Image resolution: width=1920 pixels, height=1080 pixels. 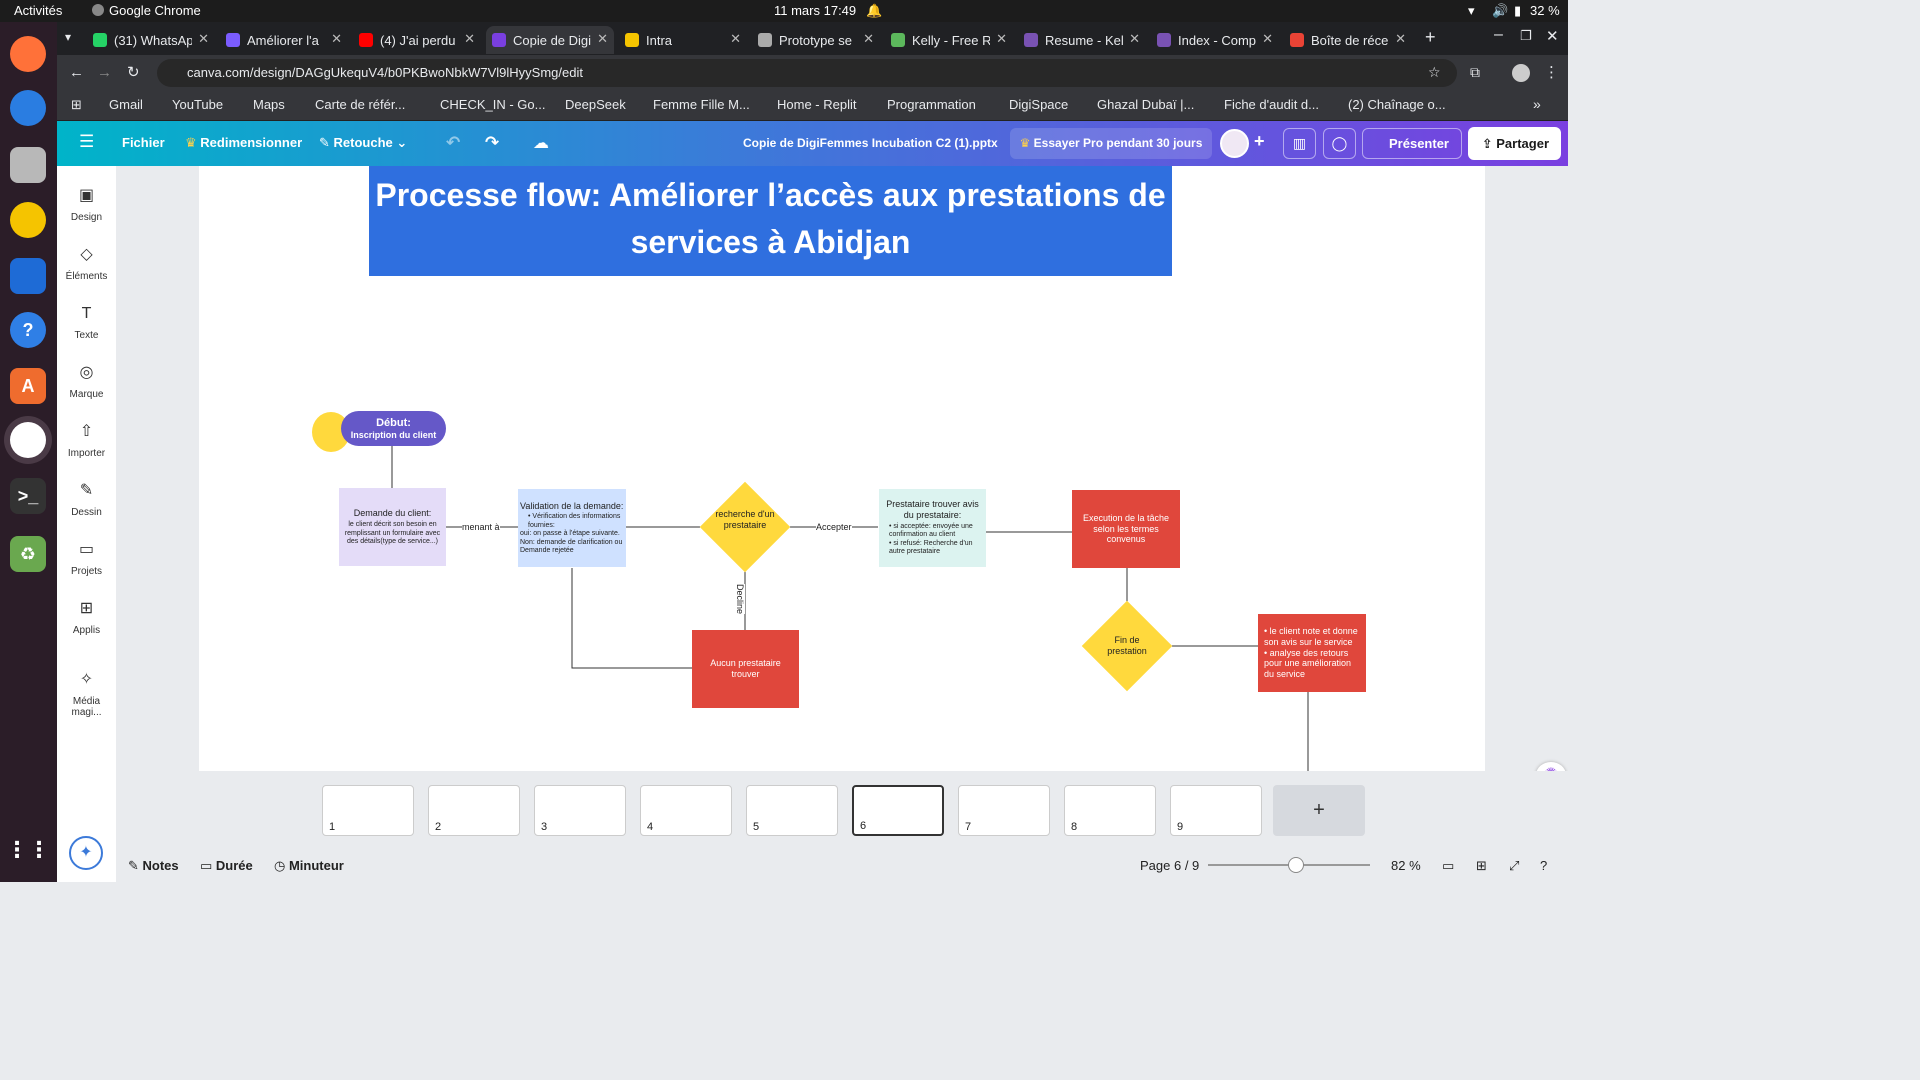 I want to click on no-provider-label: Aucun prestataire trouver, so click(x=745, y=668).